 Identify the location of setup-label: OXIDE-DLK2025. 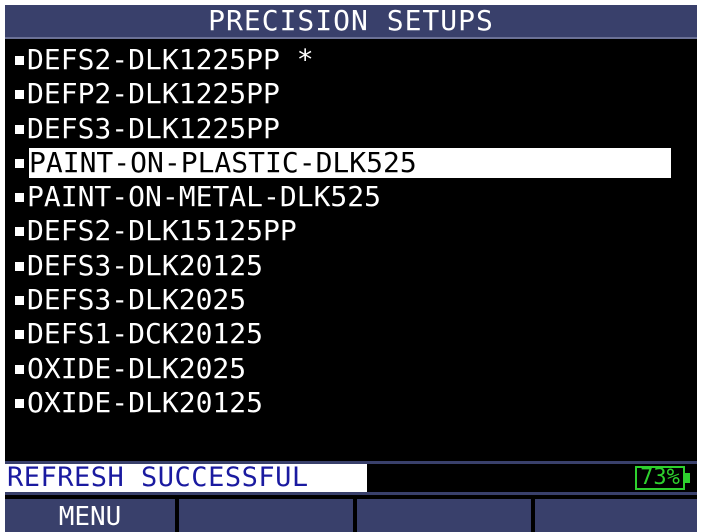
(137, 368).